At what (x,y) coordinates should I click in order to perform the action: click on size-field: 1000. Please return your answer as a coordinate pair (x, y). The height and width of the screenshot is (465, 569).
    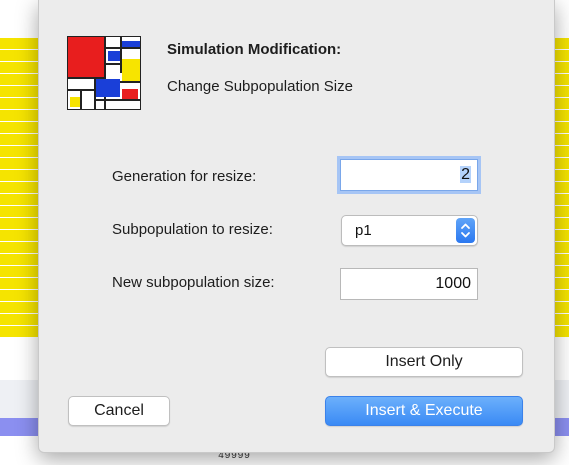
    Looking at the image, I should click on (409, 284).